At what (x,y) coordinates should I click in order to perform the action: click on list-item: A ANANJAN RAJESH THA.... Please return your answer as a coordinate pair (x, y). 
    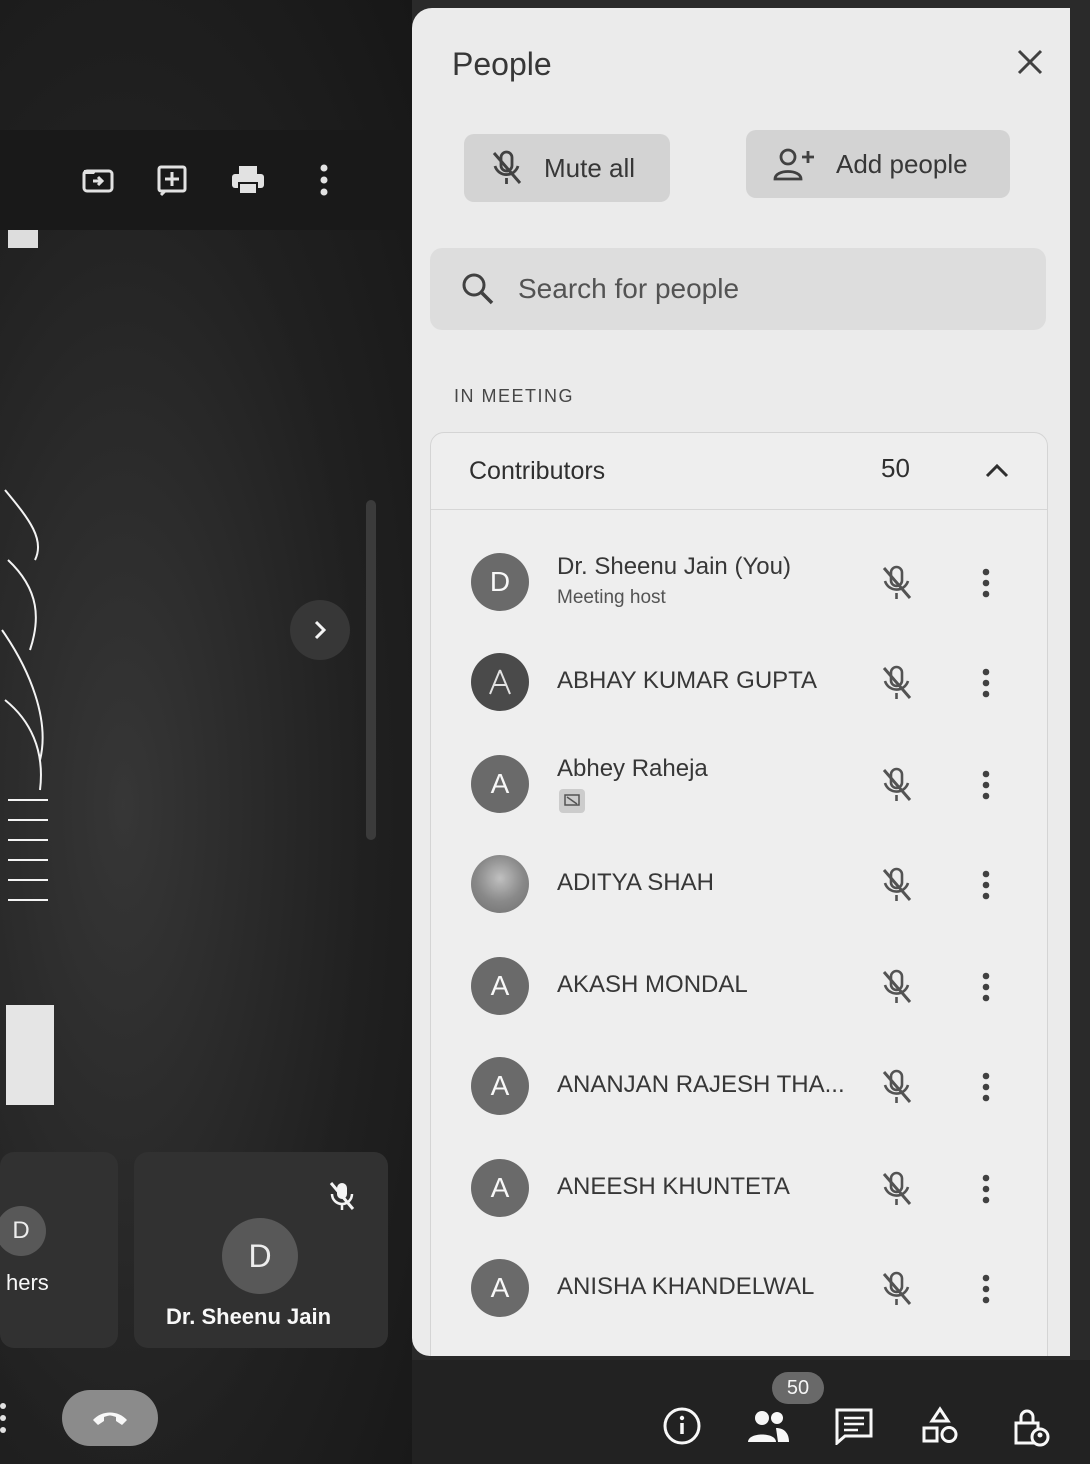
    Looking at the image, I should click on (739, 1087).